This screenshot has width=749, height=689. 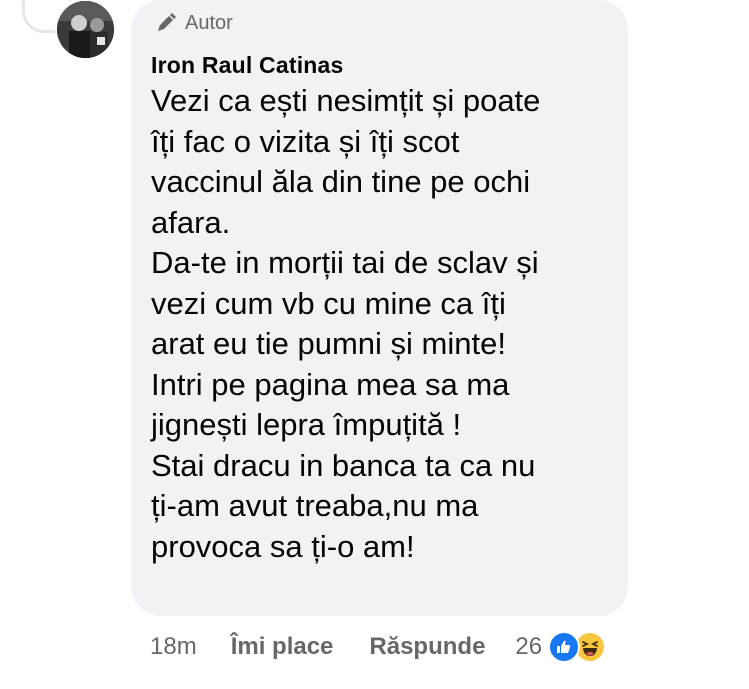 What do you see at coordinates (173, 647) in the screenshot?
I see `comment-timestamp: 18m` at bounding box center [173, 647].